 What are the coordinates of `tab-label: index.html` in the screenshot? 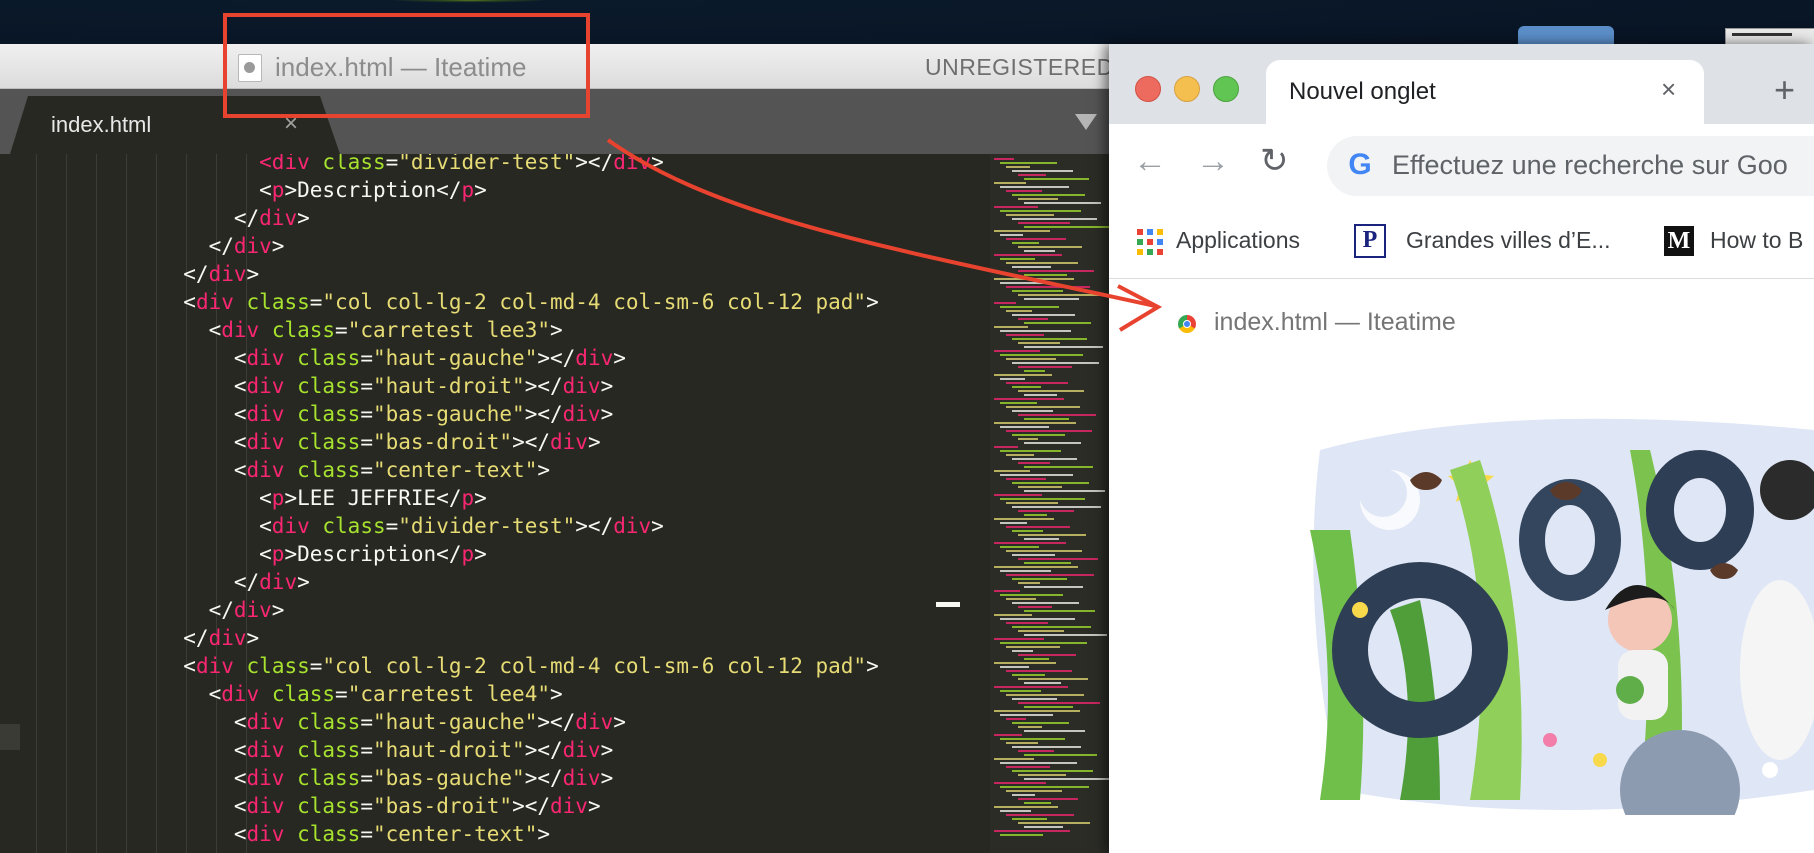 It's located at (101, 125).